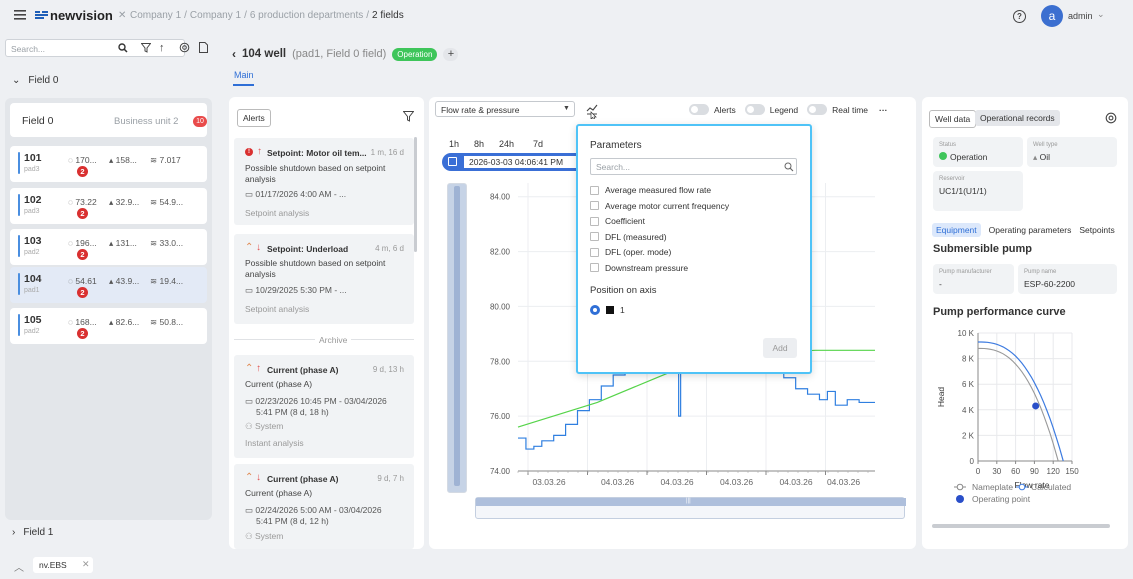 The height and width of the screenshot is (579, 1133). Describe the element at coordinates (264, 54) in the screenshot. I see `well-title: 104 well` at that location.